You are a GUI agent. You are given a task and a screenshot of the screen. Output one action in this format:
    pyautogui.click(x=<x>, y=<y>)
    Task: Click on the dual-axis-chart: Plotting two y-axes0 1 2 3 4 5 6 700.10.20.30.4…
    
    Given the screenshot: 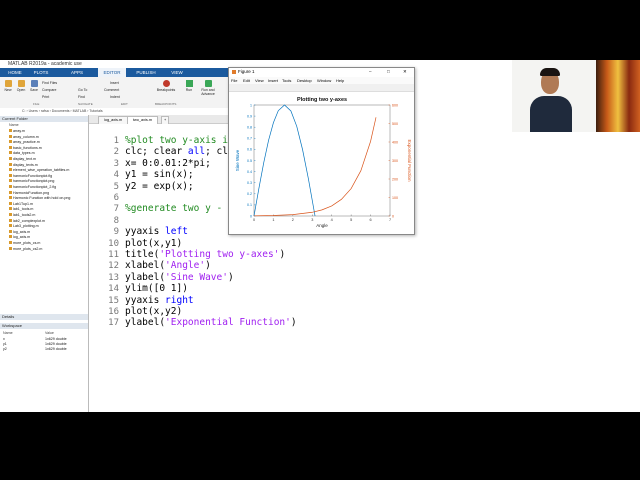 What is the action you would take?
    pyautogui.click(x=323, y=162)
    